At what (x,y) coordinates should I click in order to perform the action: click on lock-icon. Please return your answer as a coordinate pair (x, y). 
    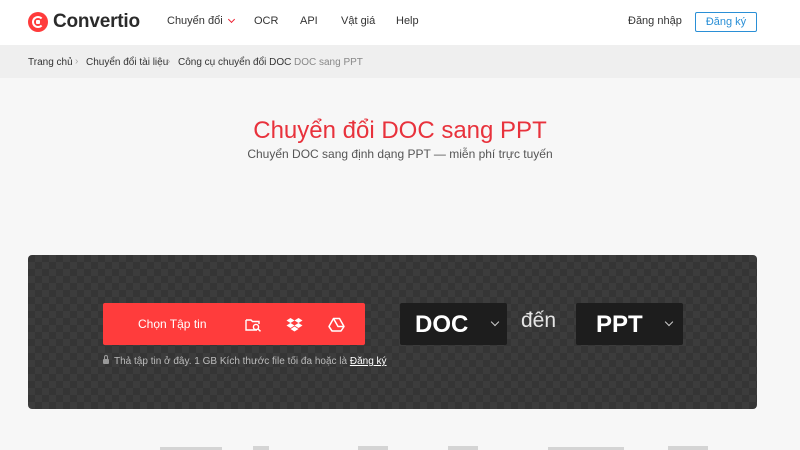
    Looking at the image, I should click on (106, 359).